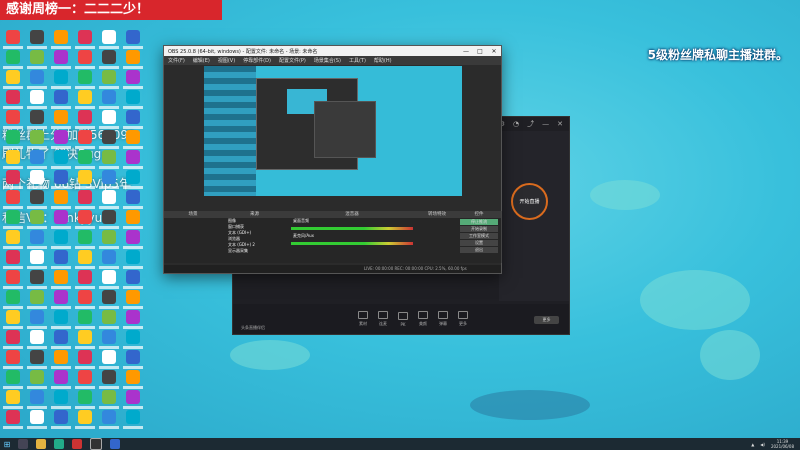 This screenshot has height=450, width=800. What do you see at coordinates (443, 319) in the screenshot?
I see `tool-danmaku: 弹幕` at bounding box center [443, 319].